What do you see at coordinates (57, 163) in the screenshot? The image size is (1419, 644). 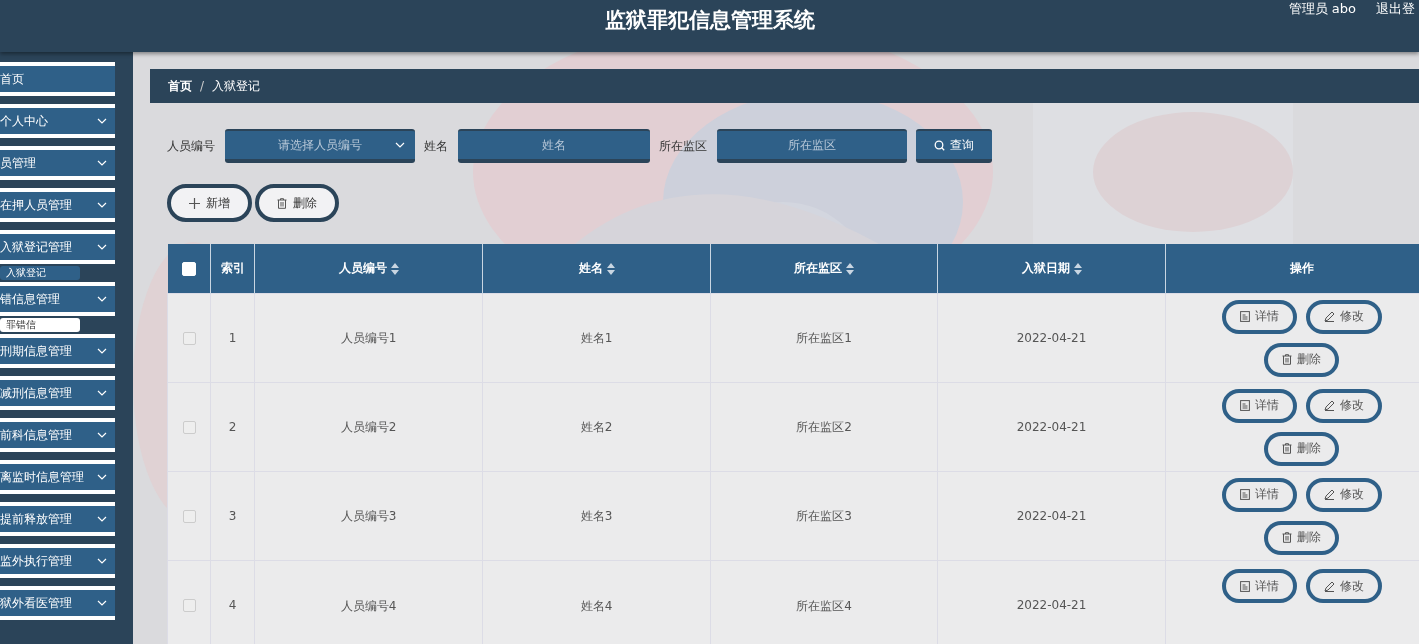 I see `sidebar-item: 员管理` at bounding box center [57, 163].